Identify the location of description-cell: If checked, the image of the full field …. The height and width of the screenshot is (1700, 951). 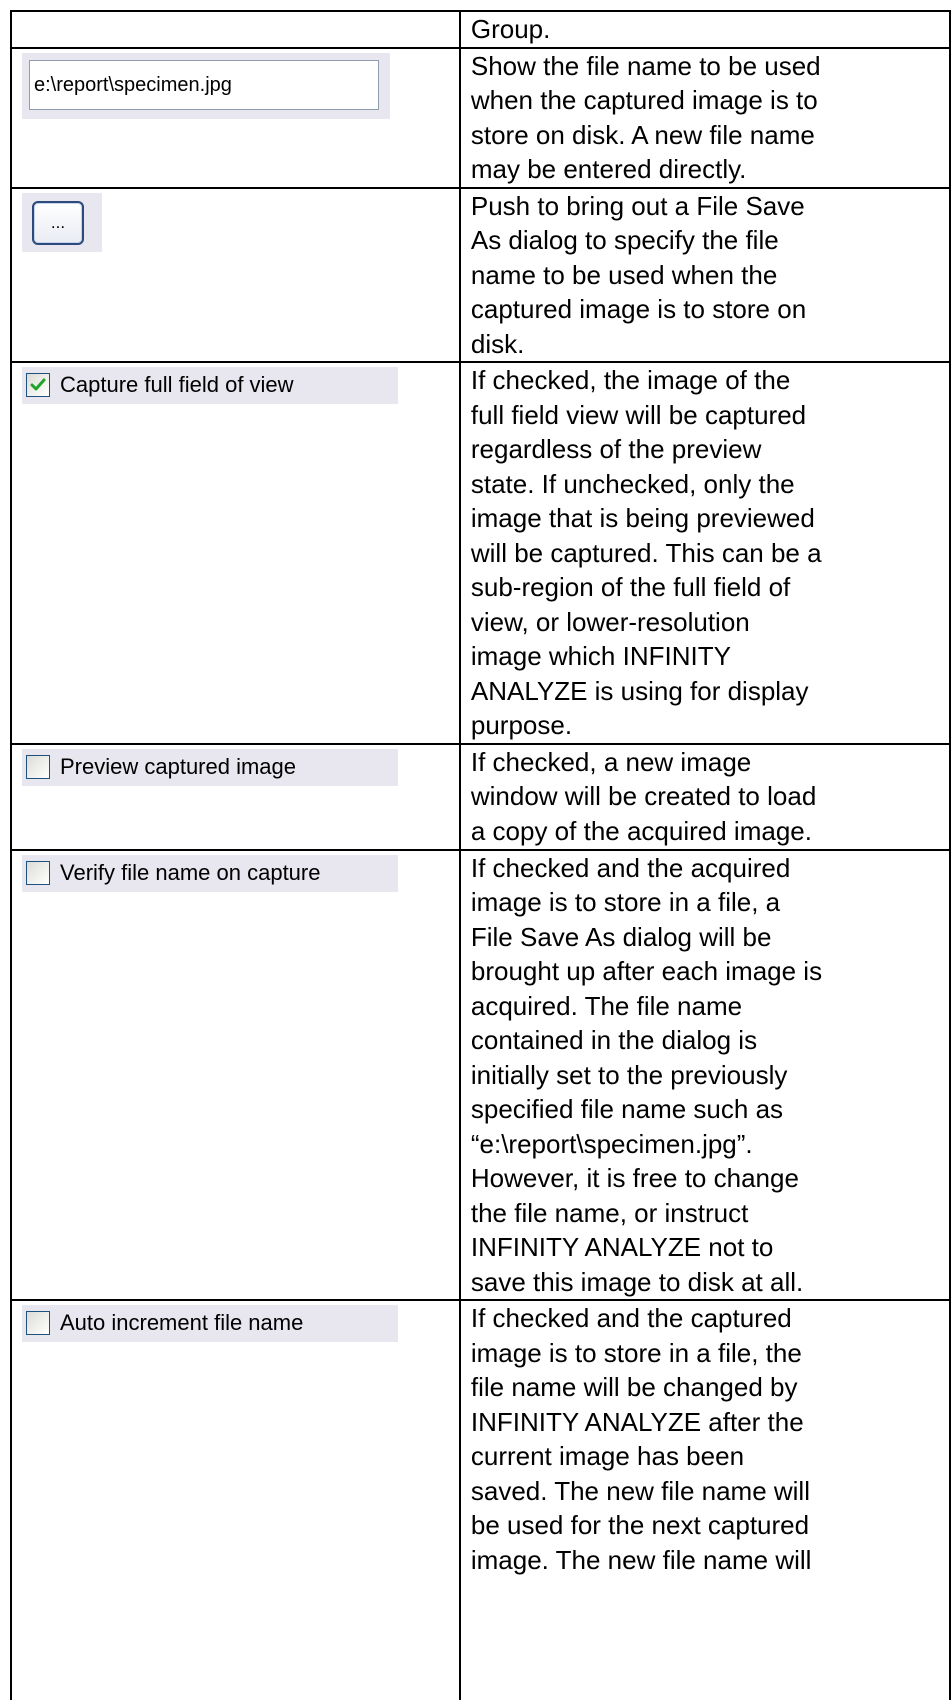
(704, 553).